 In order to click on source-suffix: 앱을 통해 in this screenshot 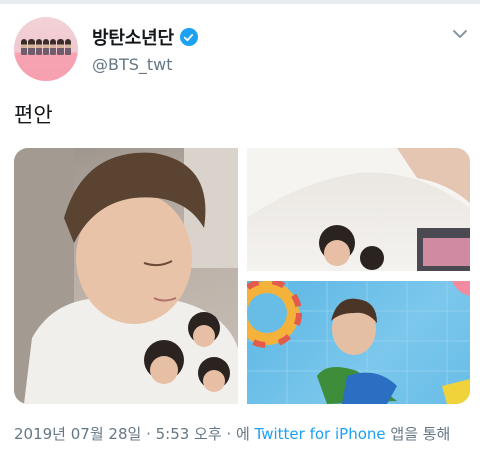, I will do `click(418, 434)`.